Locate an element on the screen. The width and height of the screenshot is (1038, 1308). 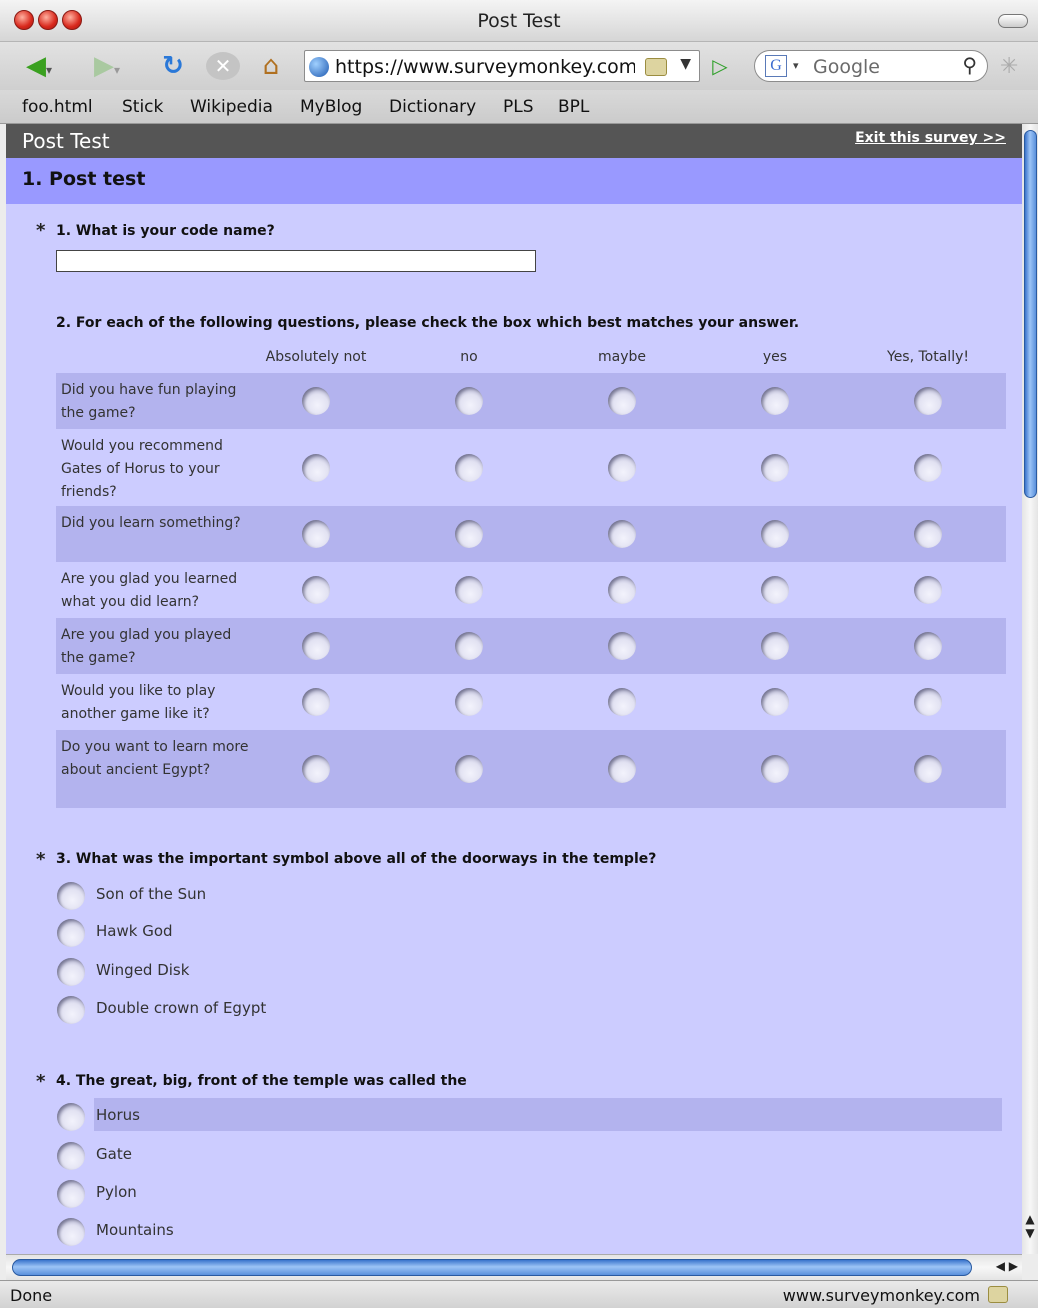
forward-arrow-icon: ▶▾ is located at coordinates (107, 66).